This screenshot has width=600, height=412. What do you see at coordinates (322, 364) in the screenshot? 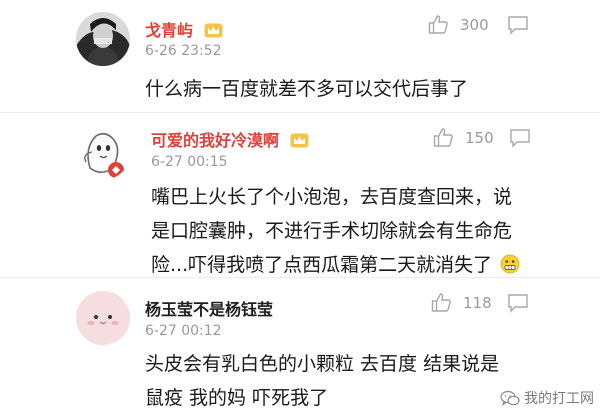
I see `content-line: 头皮会有乳白色的小颗粒 去百度 结果说是` at bounding box center [322, 364].